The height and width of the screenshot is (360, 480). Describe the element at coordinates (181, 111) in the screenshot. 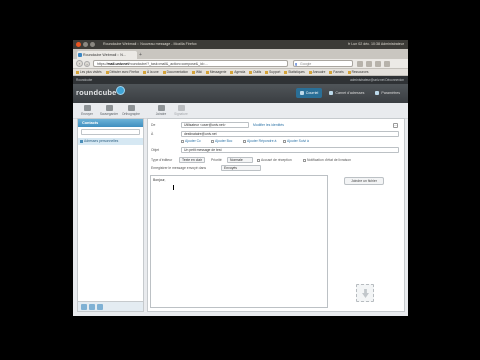

I see `signature-button: Signature` at that location.